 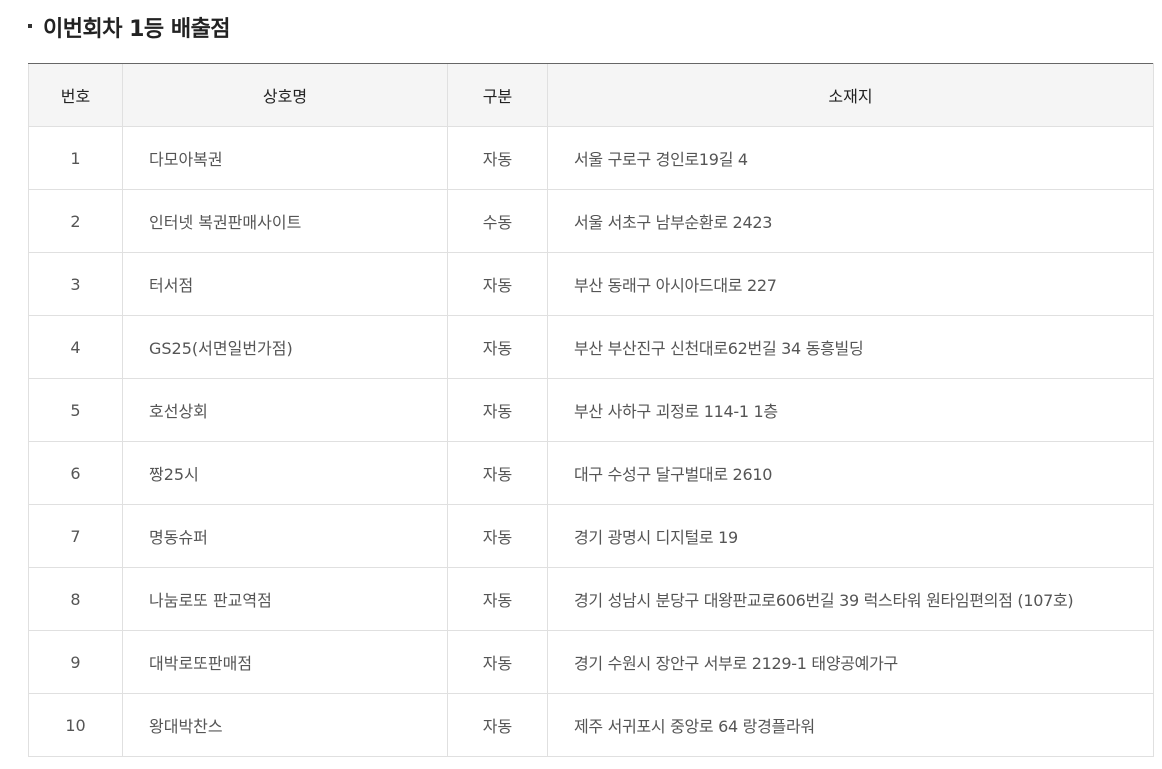 What do you see at coordinates (75, 158) in the screenshot?
I see `cell-no: 1` at bounding box center [75, 158].